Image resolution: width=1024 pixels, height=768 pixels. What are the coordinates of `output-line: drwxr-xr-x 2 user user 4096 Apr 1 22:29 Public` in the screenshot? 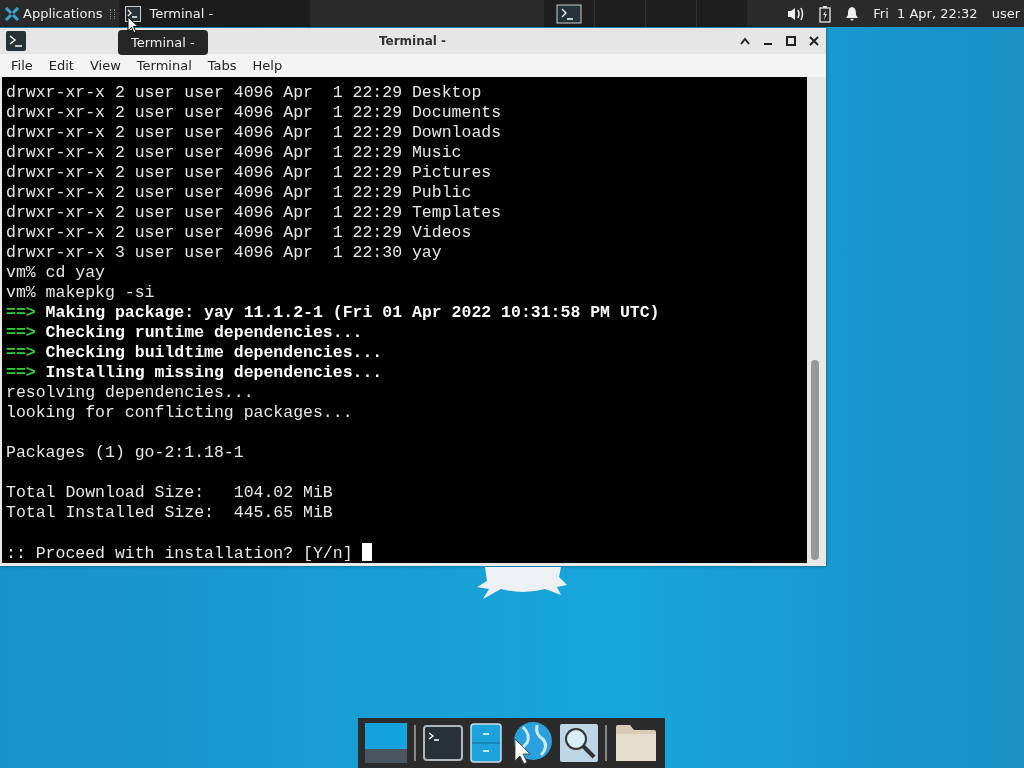 It's located at (239, 192).